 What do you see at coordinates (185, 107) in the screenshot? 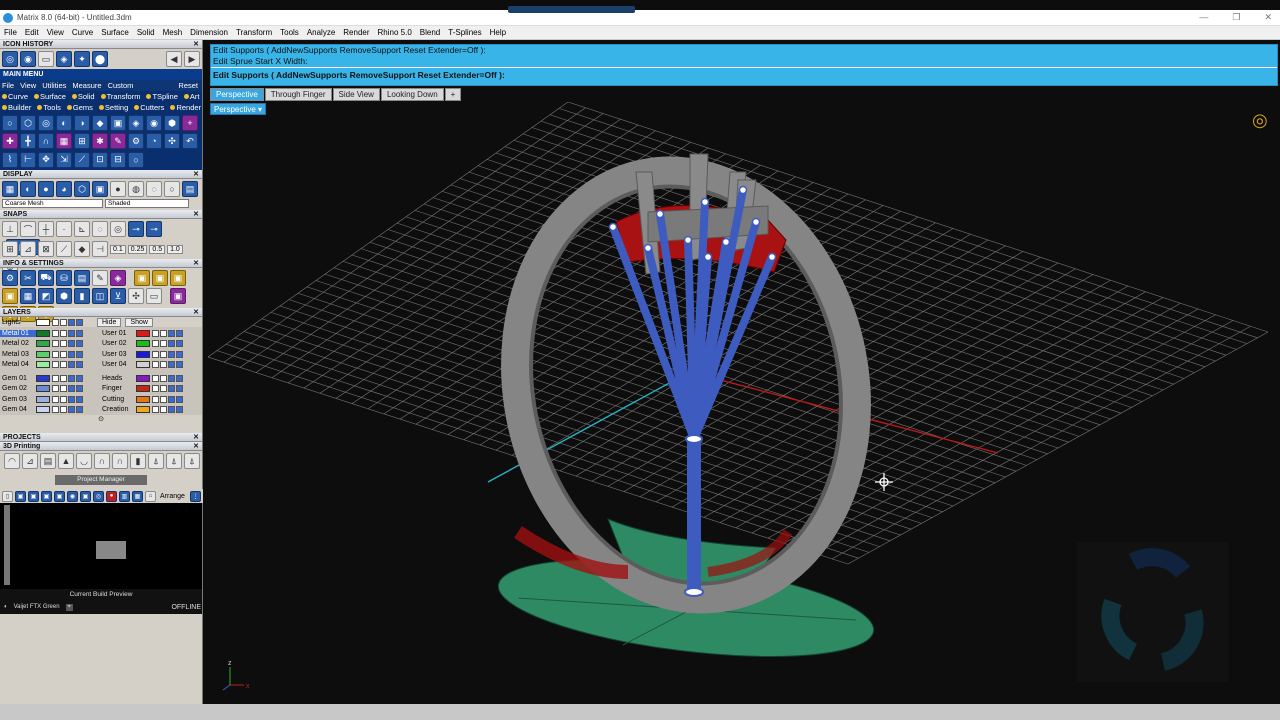
I see `mm-render: Render` at bounding box center [185, 107].